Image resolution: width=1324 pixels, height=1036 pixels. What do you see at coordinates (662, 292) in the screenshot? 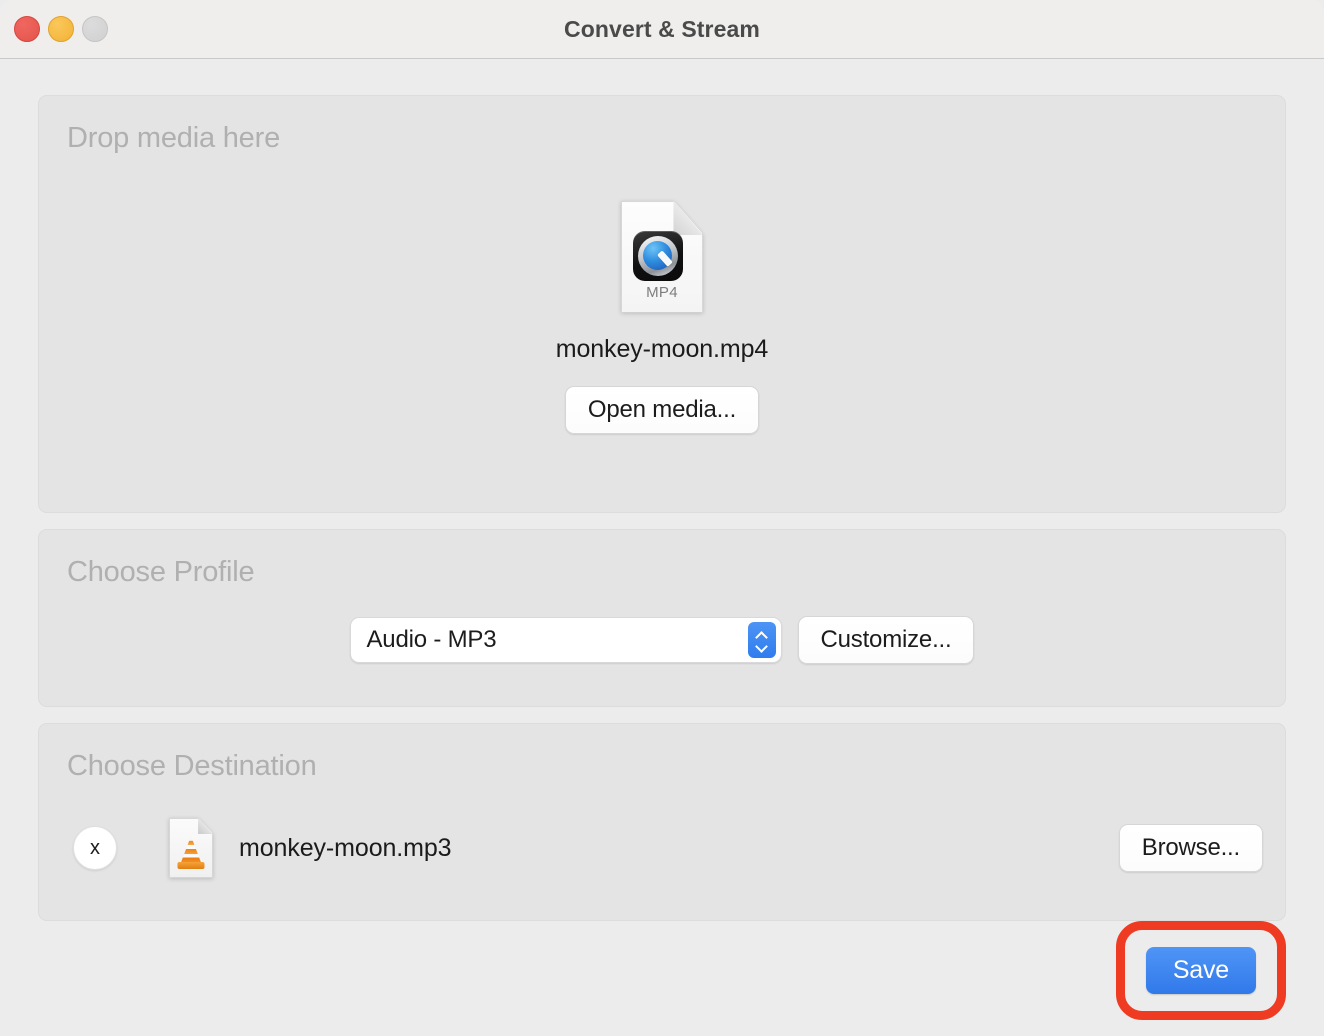
I see `file-extension-label: MP4` at bounding box center [662, 292].